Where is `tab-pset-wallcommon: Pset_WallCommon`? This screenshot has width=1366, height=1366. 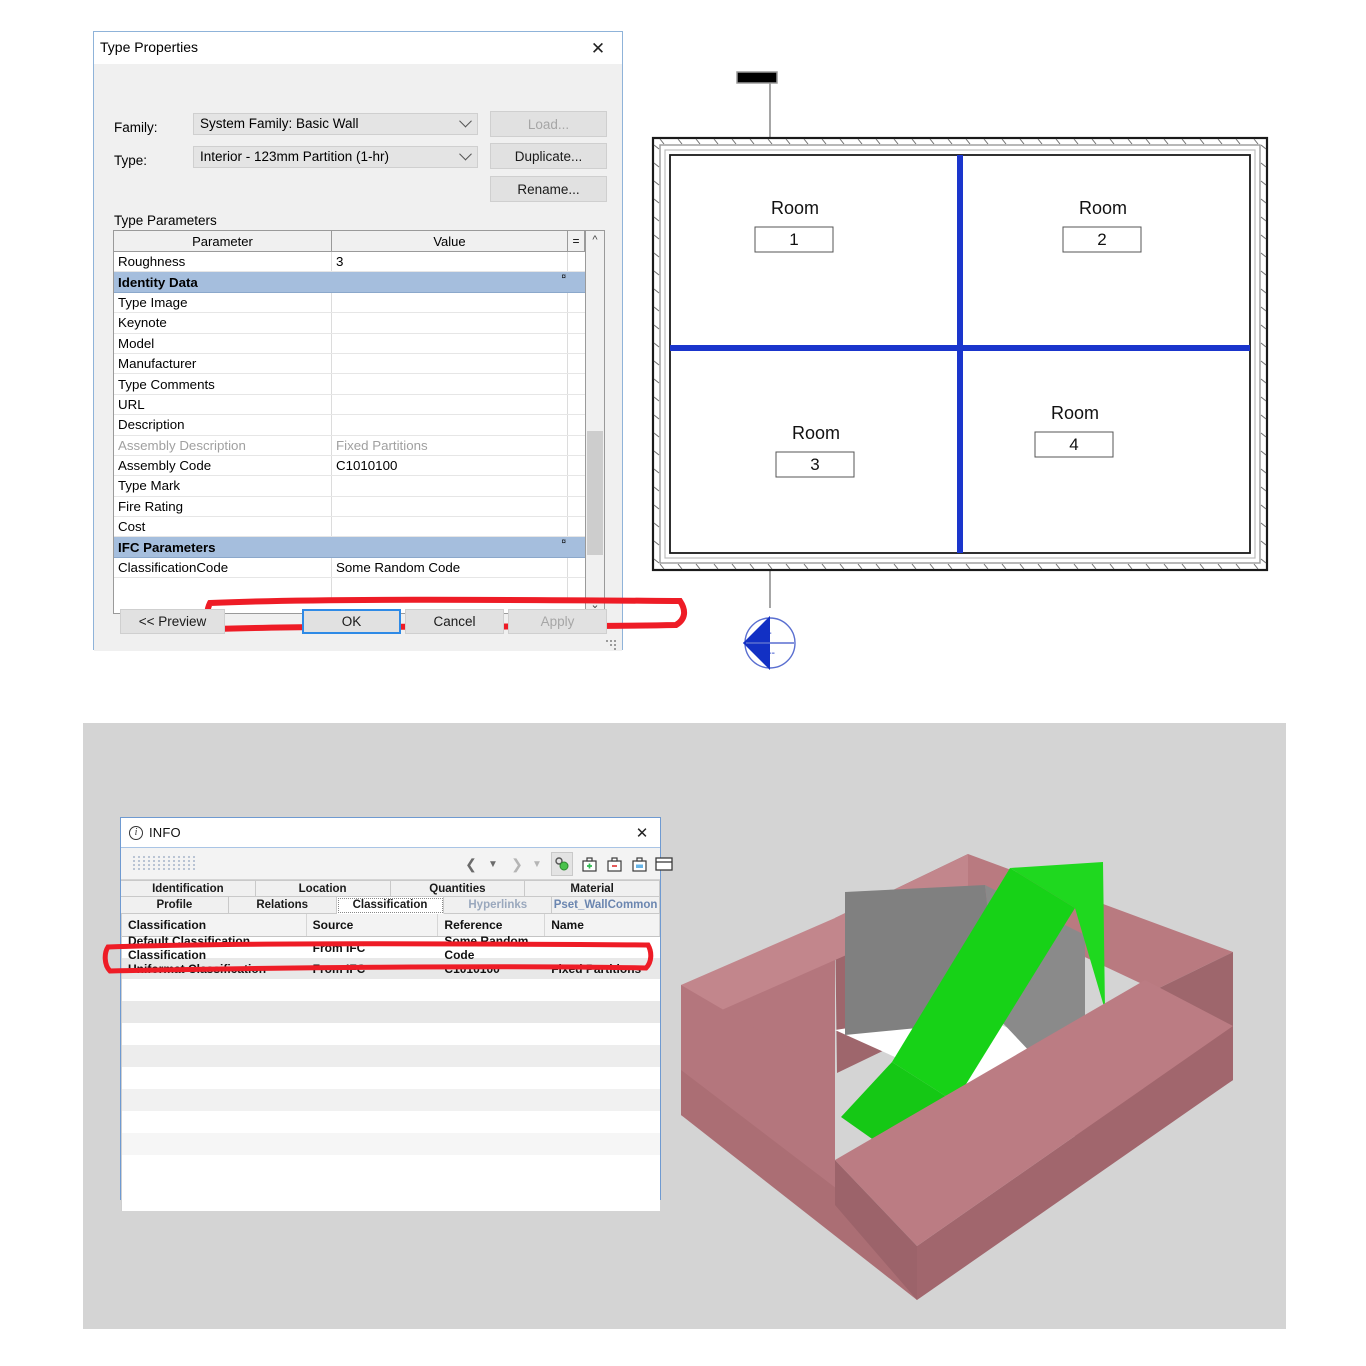 tab-pset-wallcommon: Pset_WallCommon is located at coordinates (606, 905).